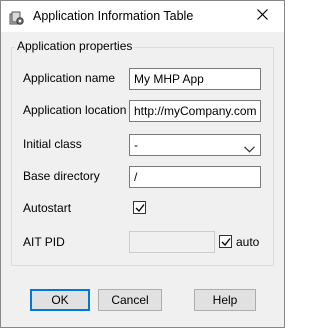 The width and height of the screenshot is (320, 328). I want to click on group-title: Application properties, so click(75, 46).